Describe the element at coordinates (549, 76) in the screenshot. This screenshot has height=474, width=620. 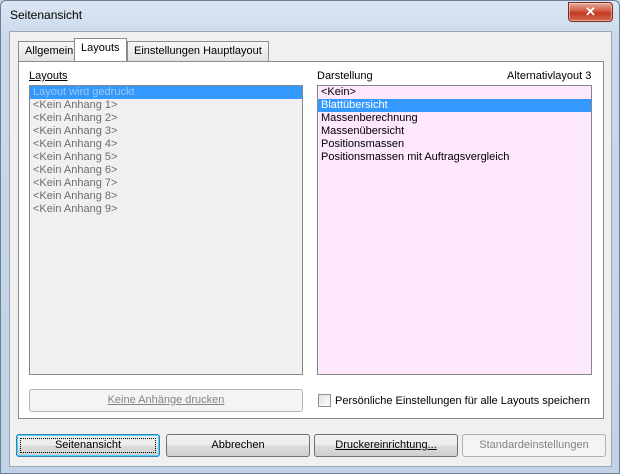
I see `alternative-layout-label: Alternativlayout 3` at that location.